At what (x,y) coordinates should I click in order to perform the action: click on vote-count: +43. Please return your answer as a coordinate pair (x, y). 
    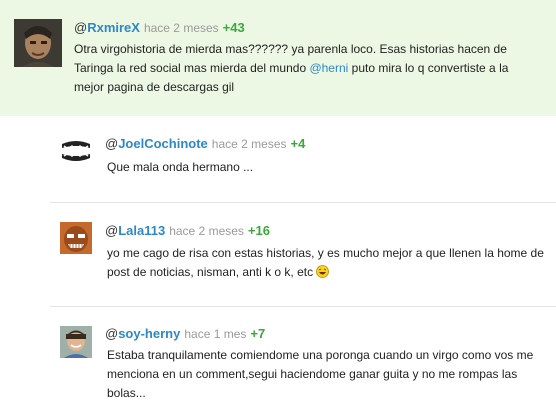
    Looking at the image, I should click on (233, 27).